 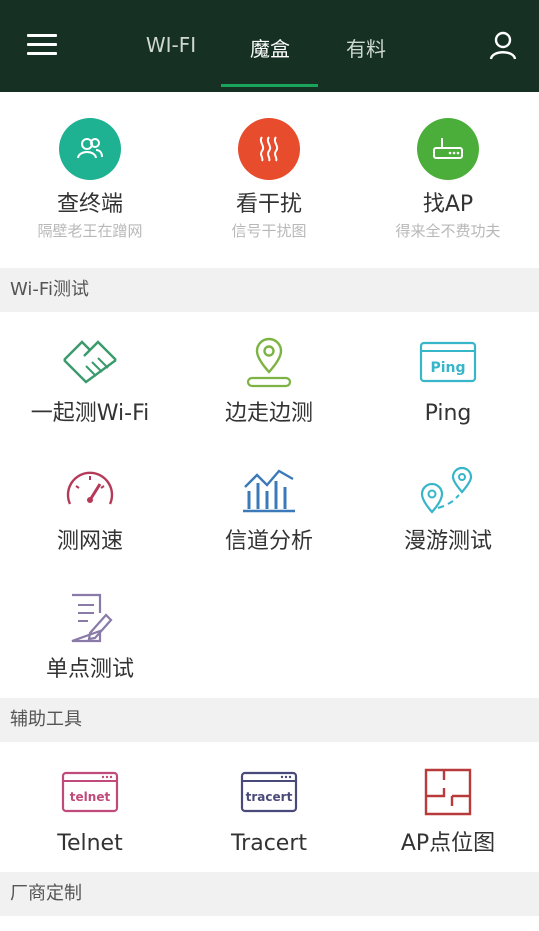 What do you see at coordinates (89, 541) in the screenshot?
I see `tool-label: 测网速` at bounding box center [89, 541].